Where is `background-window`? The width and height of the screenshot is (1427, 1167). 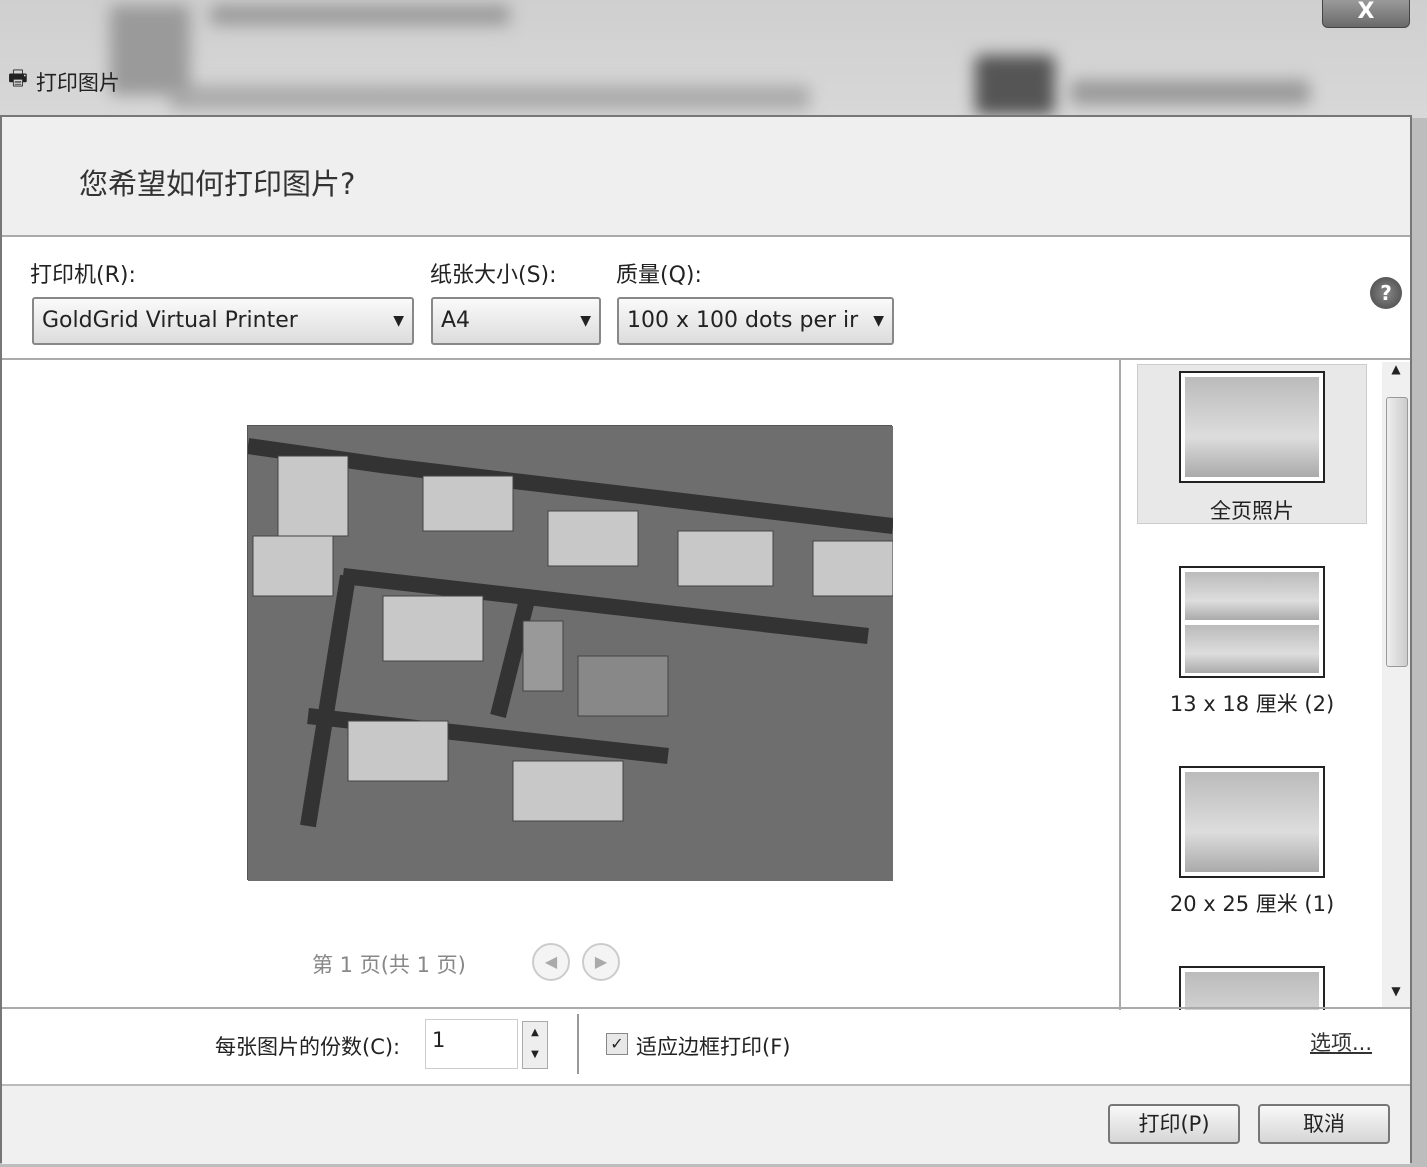 background-window is located at coordinates (713, 59).